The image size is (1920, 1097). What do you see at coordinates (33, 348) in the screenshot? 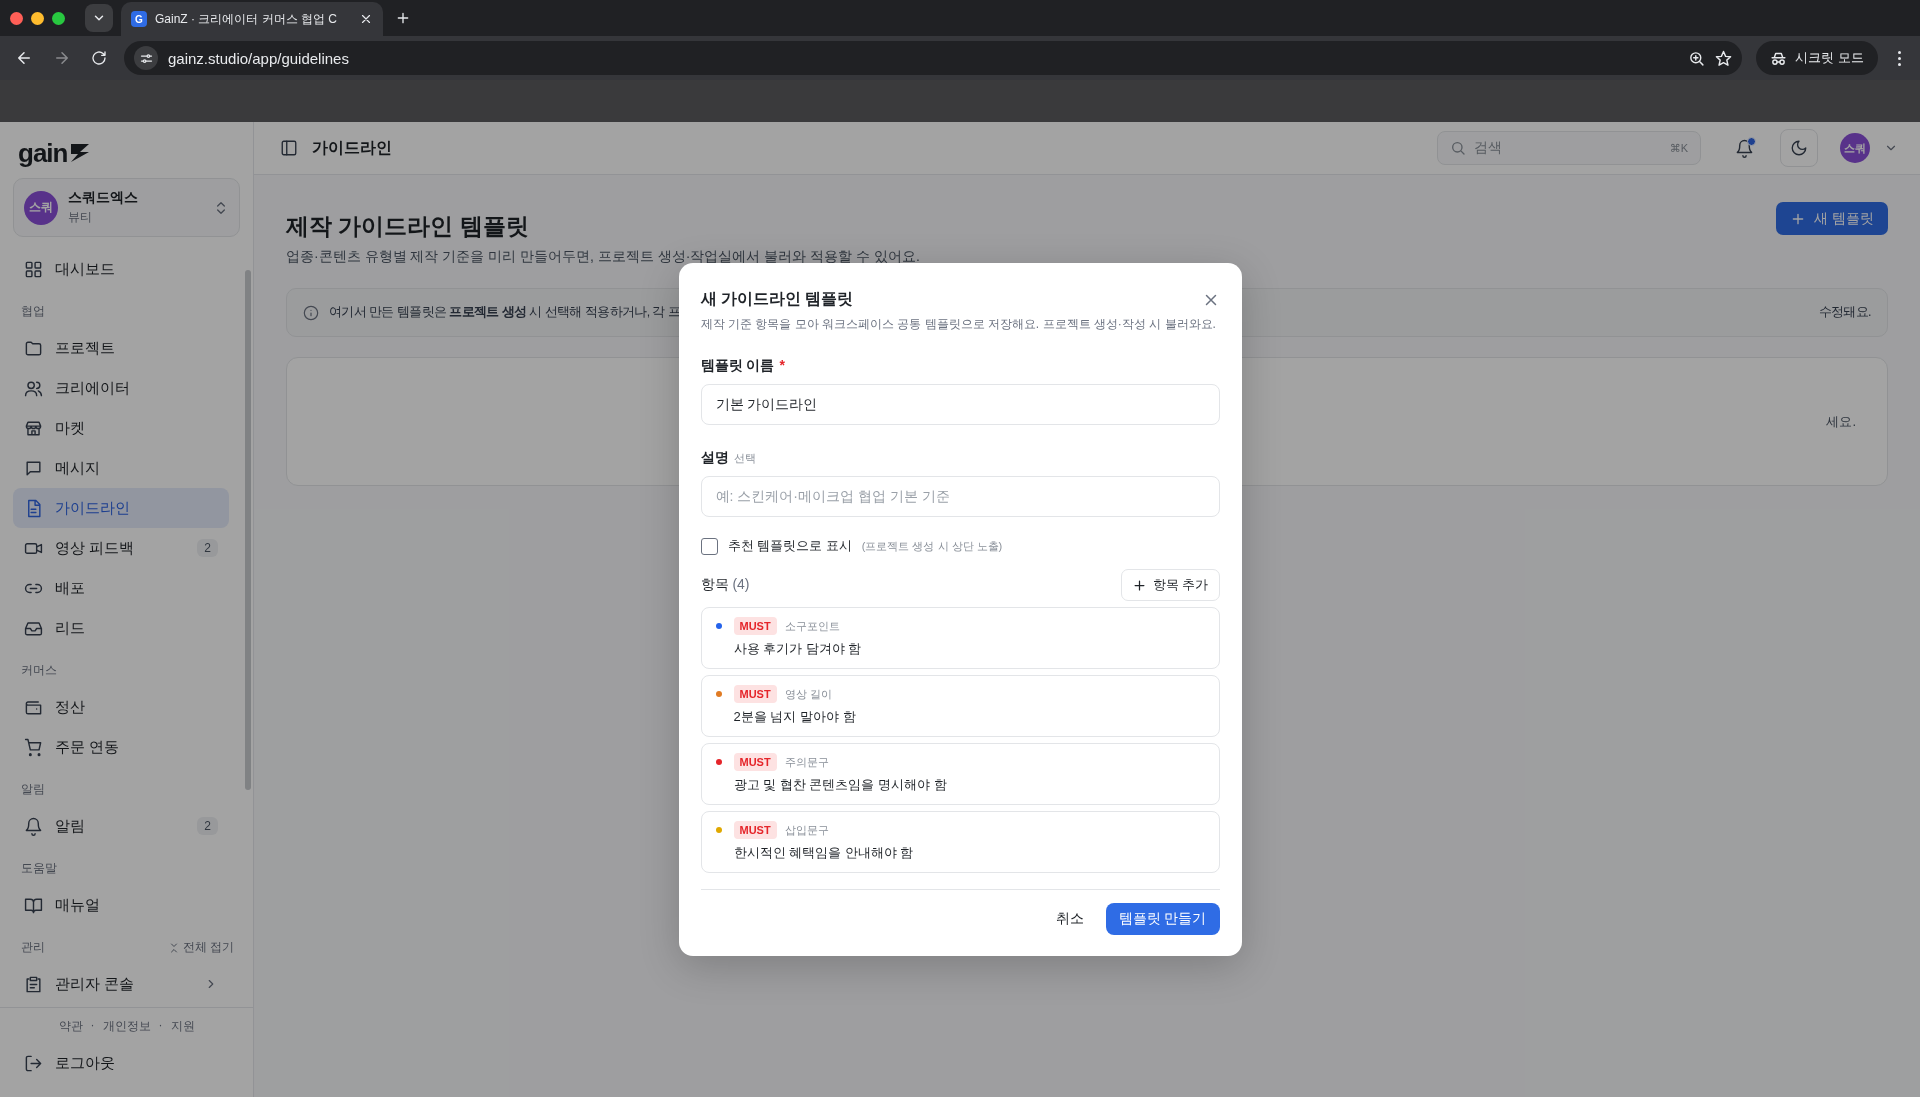
I see `folder-icon` at bounding box center [33, 348].